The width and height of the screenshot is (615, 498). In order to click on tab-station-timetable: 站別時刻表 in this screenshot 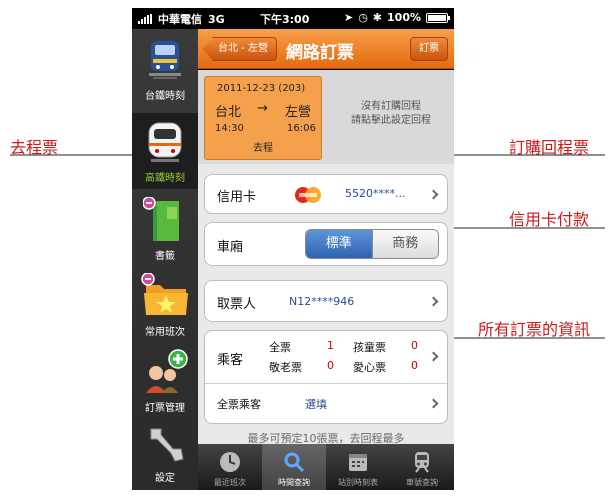, I will do `click(358, 467)`.